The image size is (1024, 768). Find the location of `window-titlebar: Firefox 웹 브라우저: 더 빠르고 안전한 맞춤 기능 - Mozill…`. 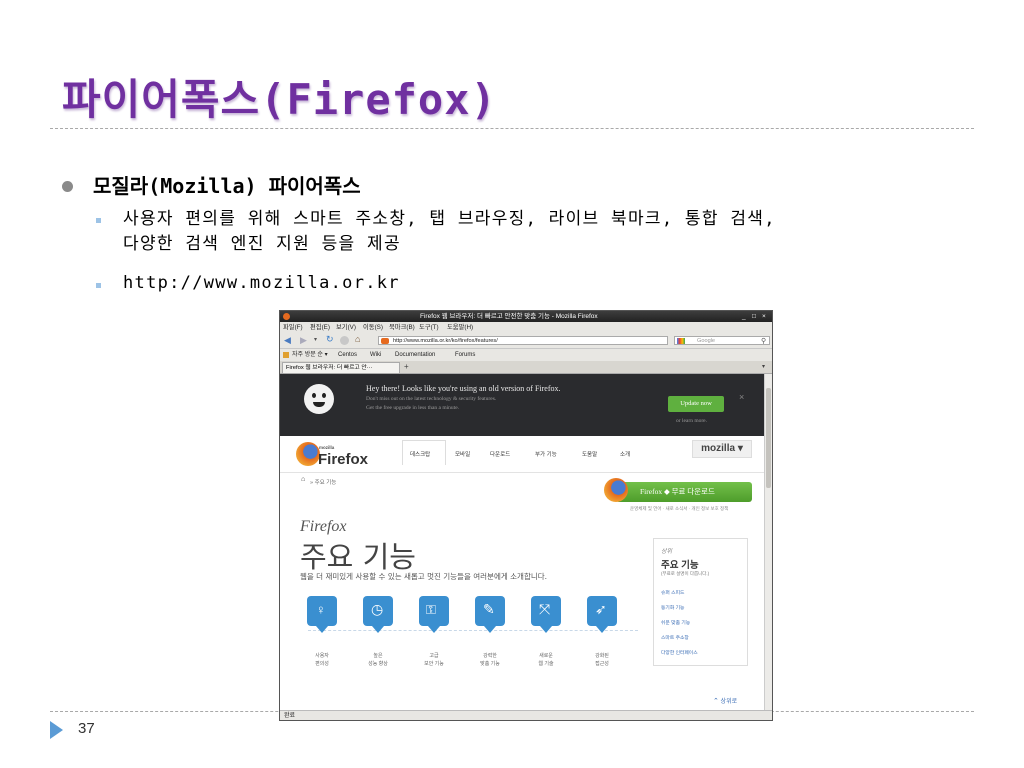

window-titlebar: Firefox 웹 브라우저: 더 빠르고 안전한 맞춤 기능 - Mozill… is located at coordinates (526, 316).